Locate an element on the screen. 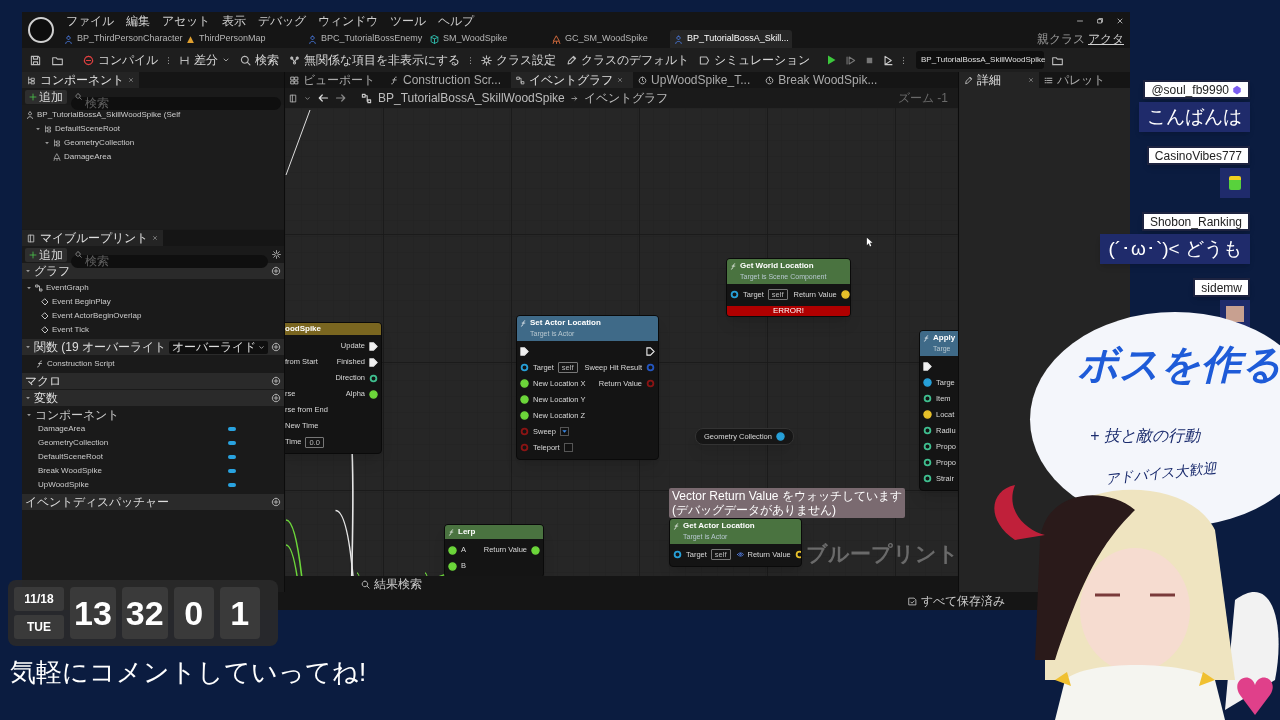  panel-tab: 詳細 is located at coordinates (999, 80).